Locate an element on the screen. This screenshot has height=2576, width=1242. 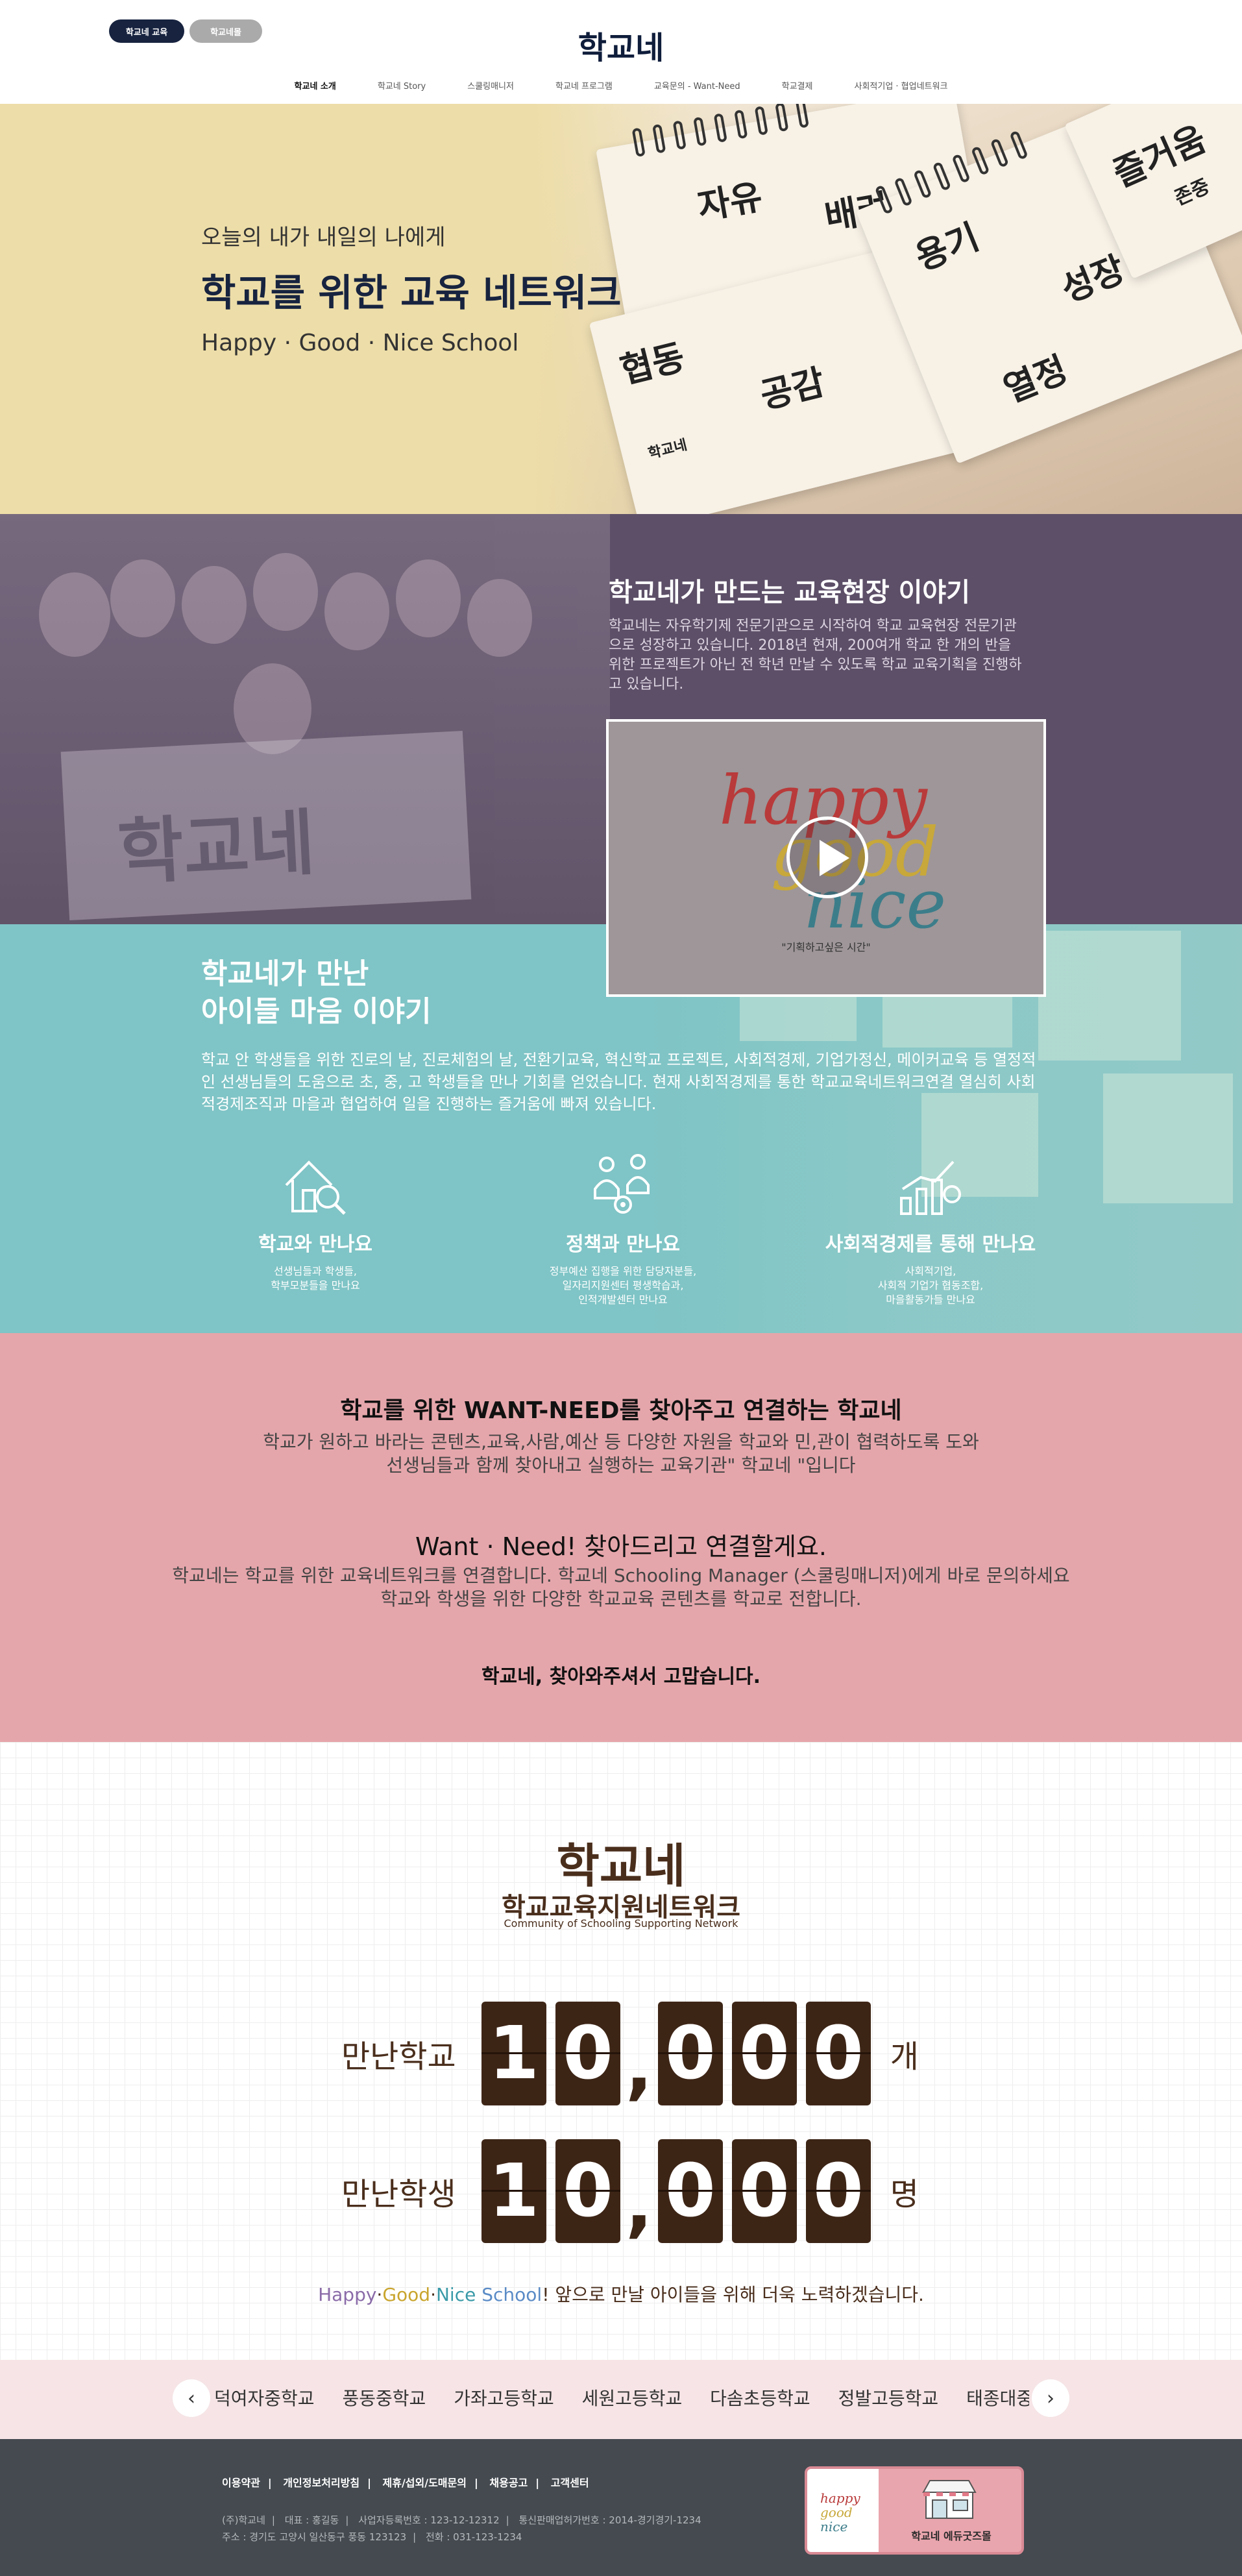
want-thanks: 학교네, 찾아와주셔서 고맙습니다. is located at coordinates (621, 1676).